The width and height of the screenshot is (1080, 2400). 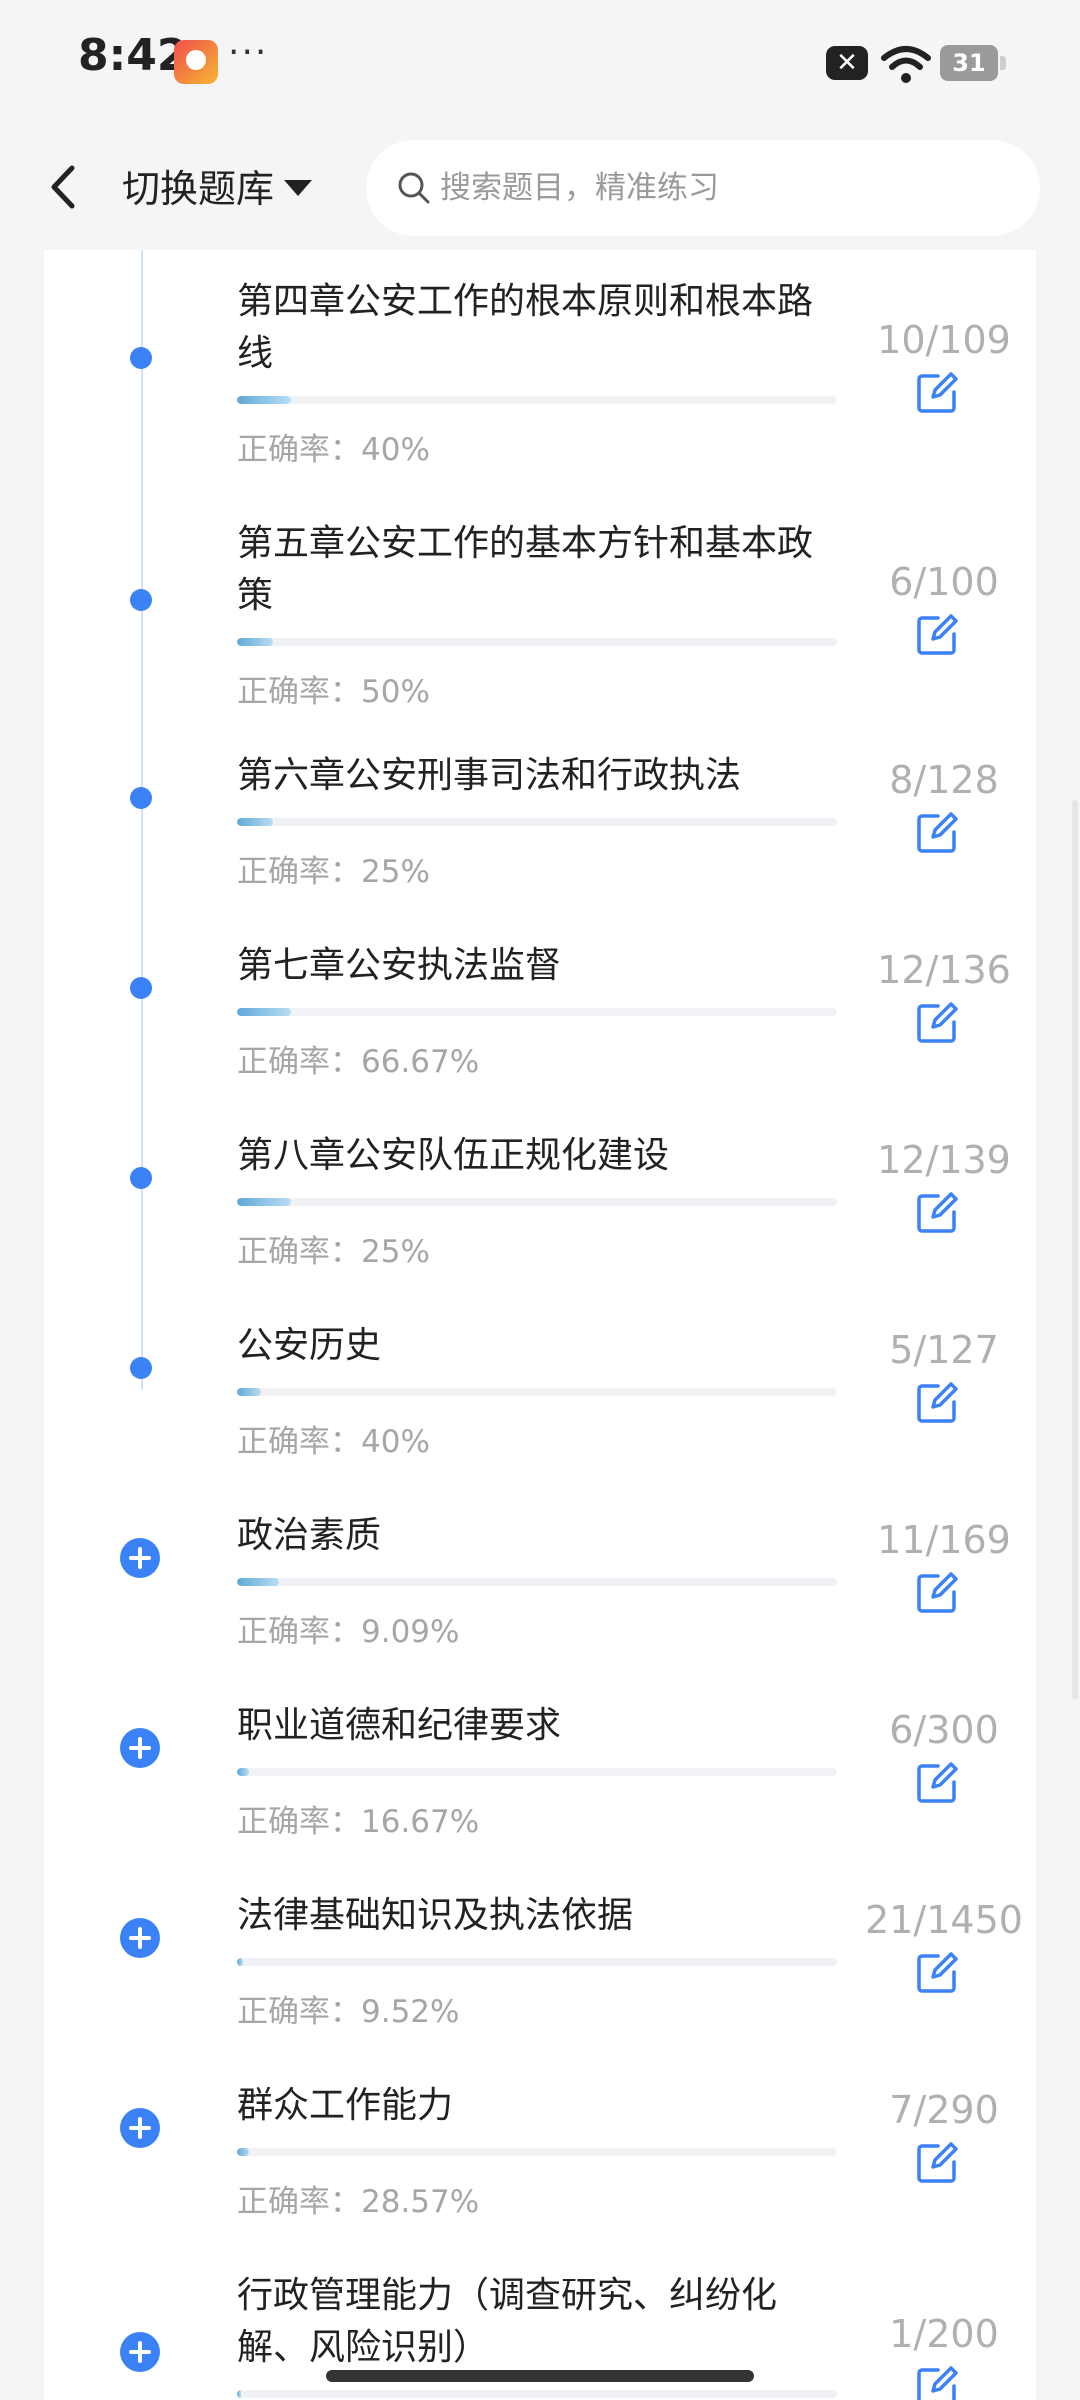 What do you see at coordinates (540, 1415) in the screenshot?
I see `chapter-row: 公安历史正确率：40% 5/127` at bounding box center [540, 1415].